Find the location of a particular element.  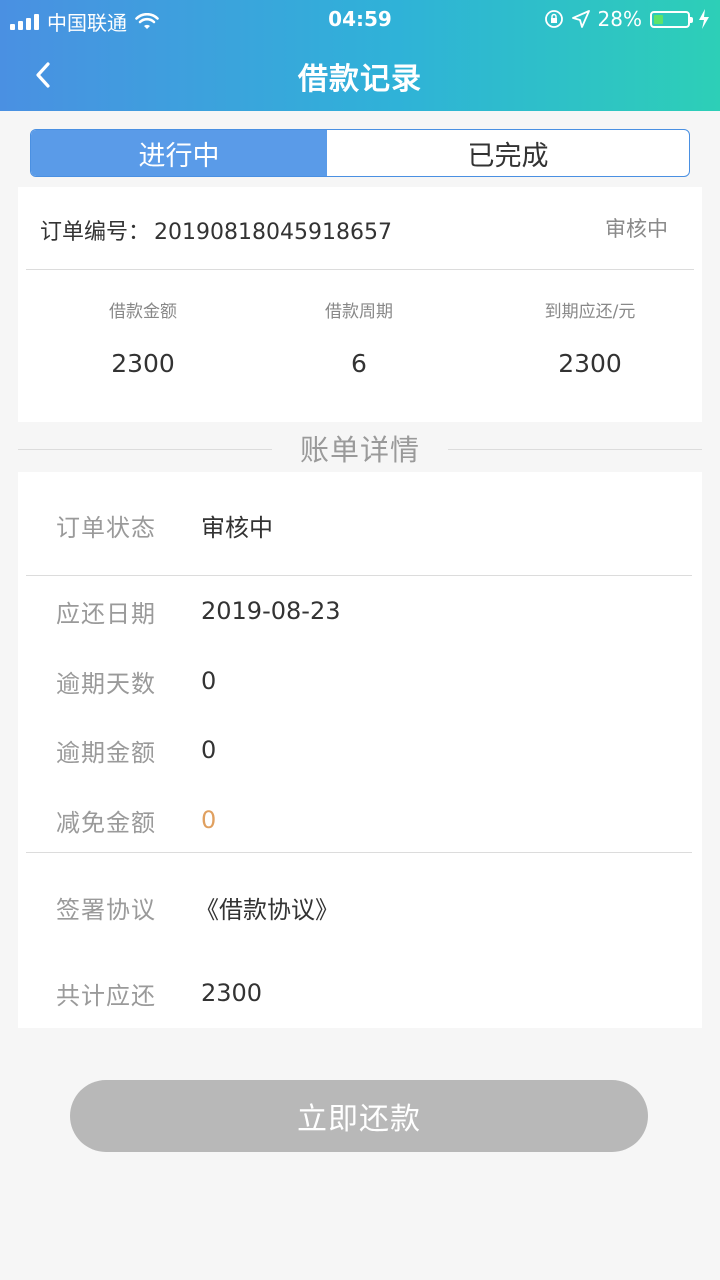

detail-row-overdue-amount: 逾期金额 0 is located at coordinates (136, 750).